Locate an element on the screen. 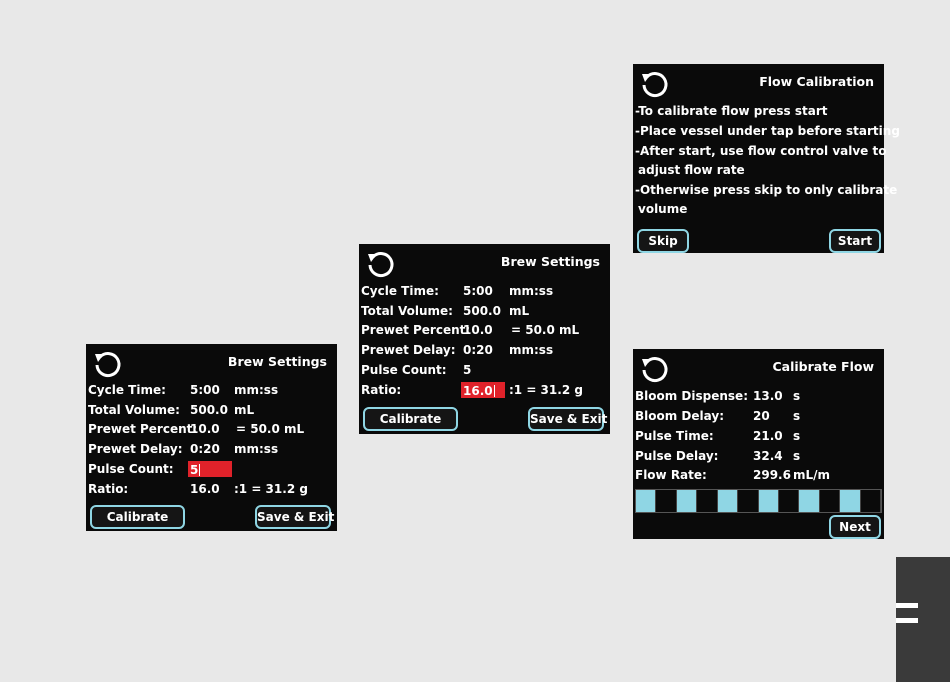 The width and height of the screenshot is (950, 682). instruction-line: -Place vessel under tap before starting is located at coordinates (767, 131).